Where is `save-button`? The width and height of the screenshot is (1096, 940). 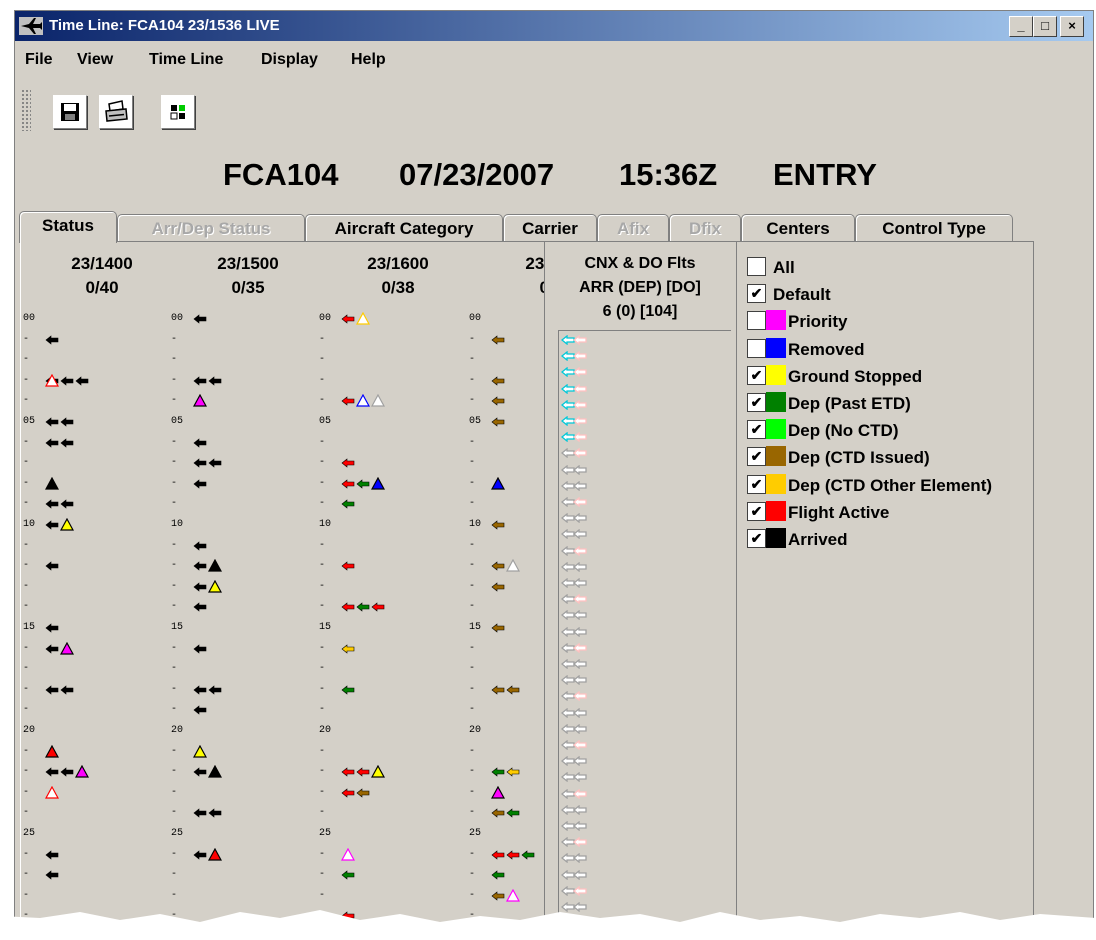
save-button is located at coordinates (70, 112).